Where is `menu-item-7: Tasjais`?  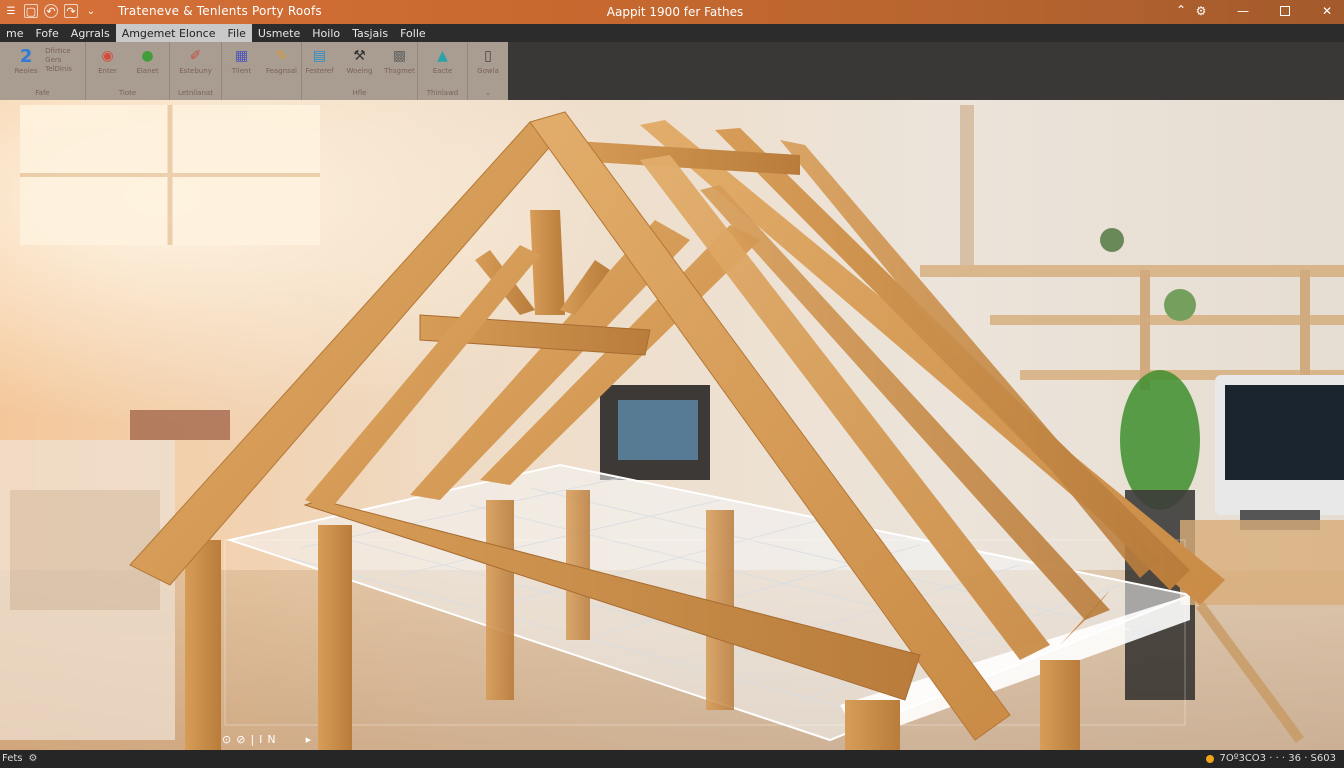 menu-item-7: Tasjais is located at coordinates (370, 33).